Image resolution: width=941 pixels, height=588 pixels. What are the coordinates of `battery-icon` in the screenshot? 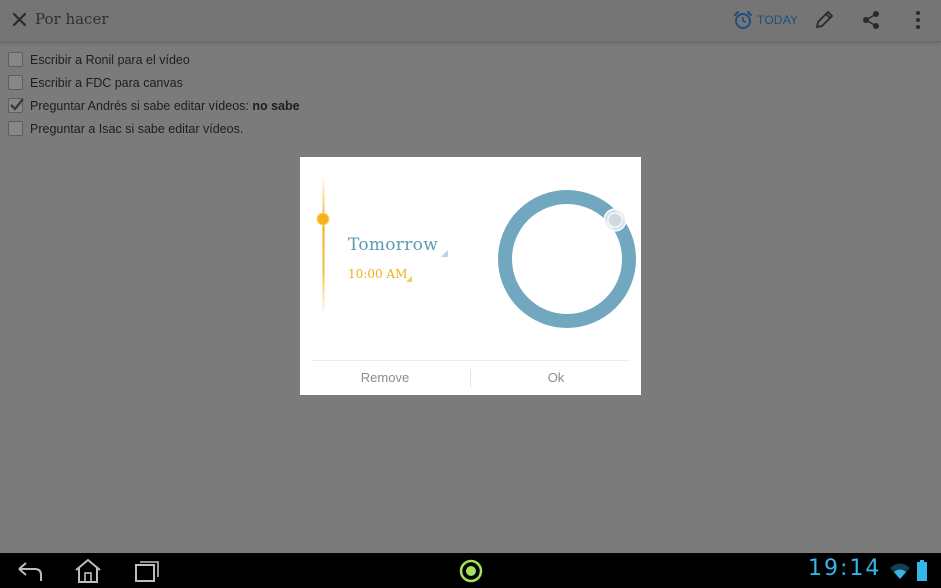 It's located at (922, 570).